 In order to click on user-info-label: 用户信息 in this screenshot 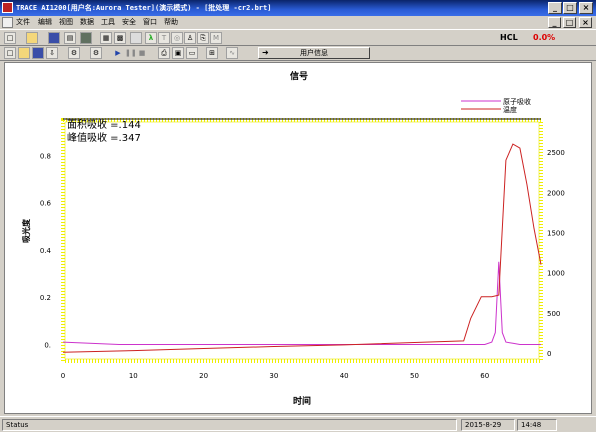, I will do `click(314, 53)`.